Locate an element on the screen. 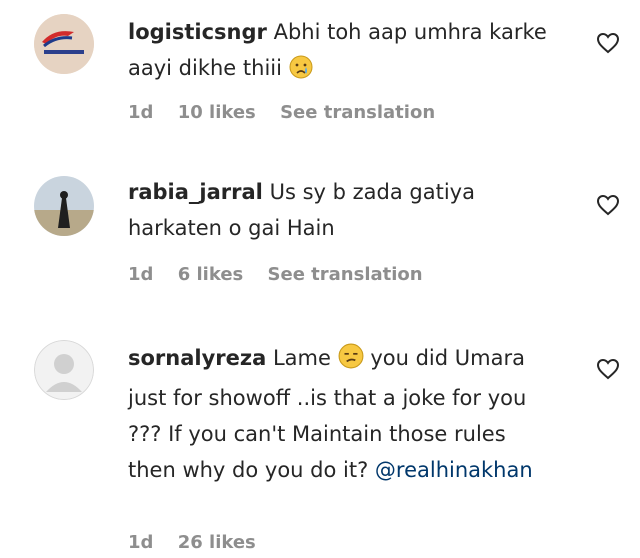 This screenshot has height=558, width=640. avatar-rabia-jarral is located at coordinates (64, 206).